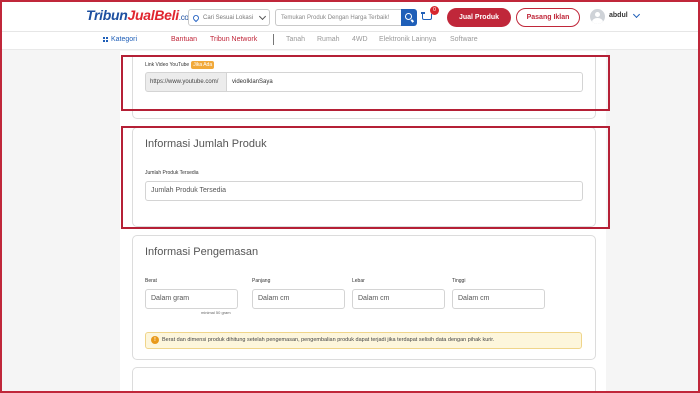 The image size is (700, 393). I want to click on cart-button: 0, so click(430, 15).